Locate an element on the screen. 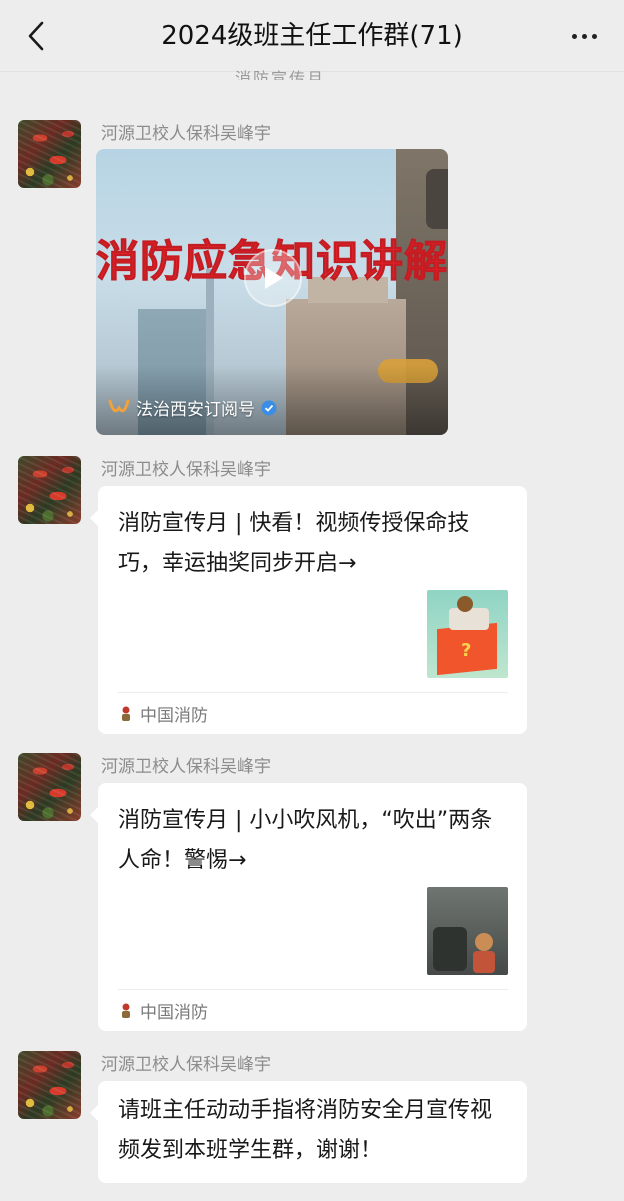 Image resolution: width=624 pixels, height=1201 pixels. text-message-bubble: 请班主任动动手指将消防安全月宣传视频发到本班学生群，谢谢！ is located at coordinates (308, 1132).